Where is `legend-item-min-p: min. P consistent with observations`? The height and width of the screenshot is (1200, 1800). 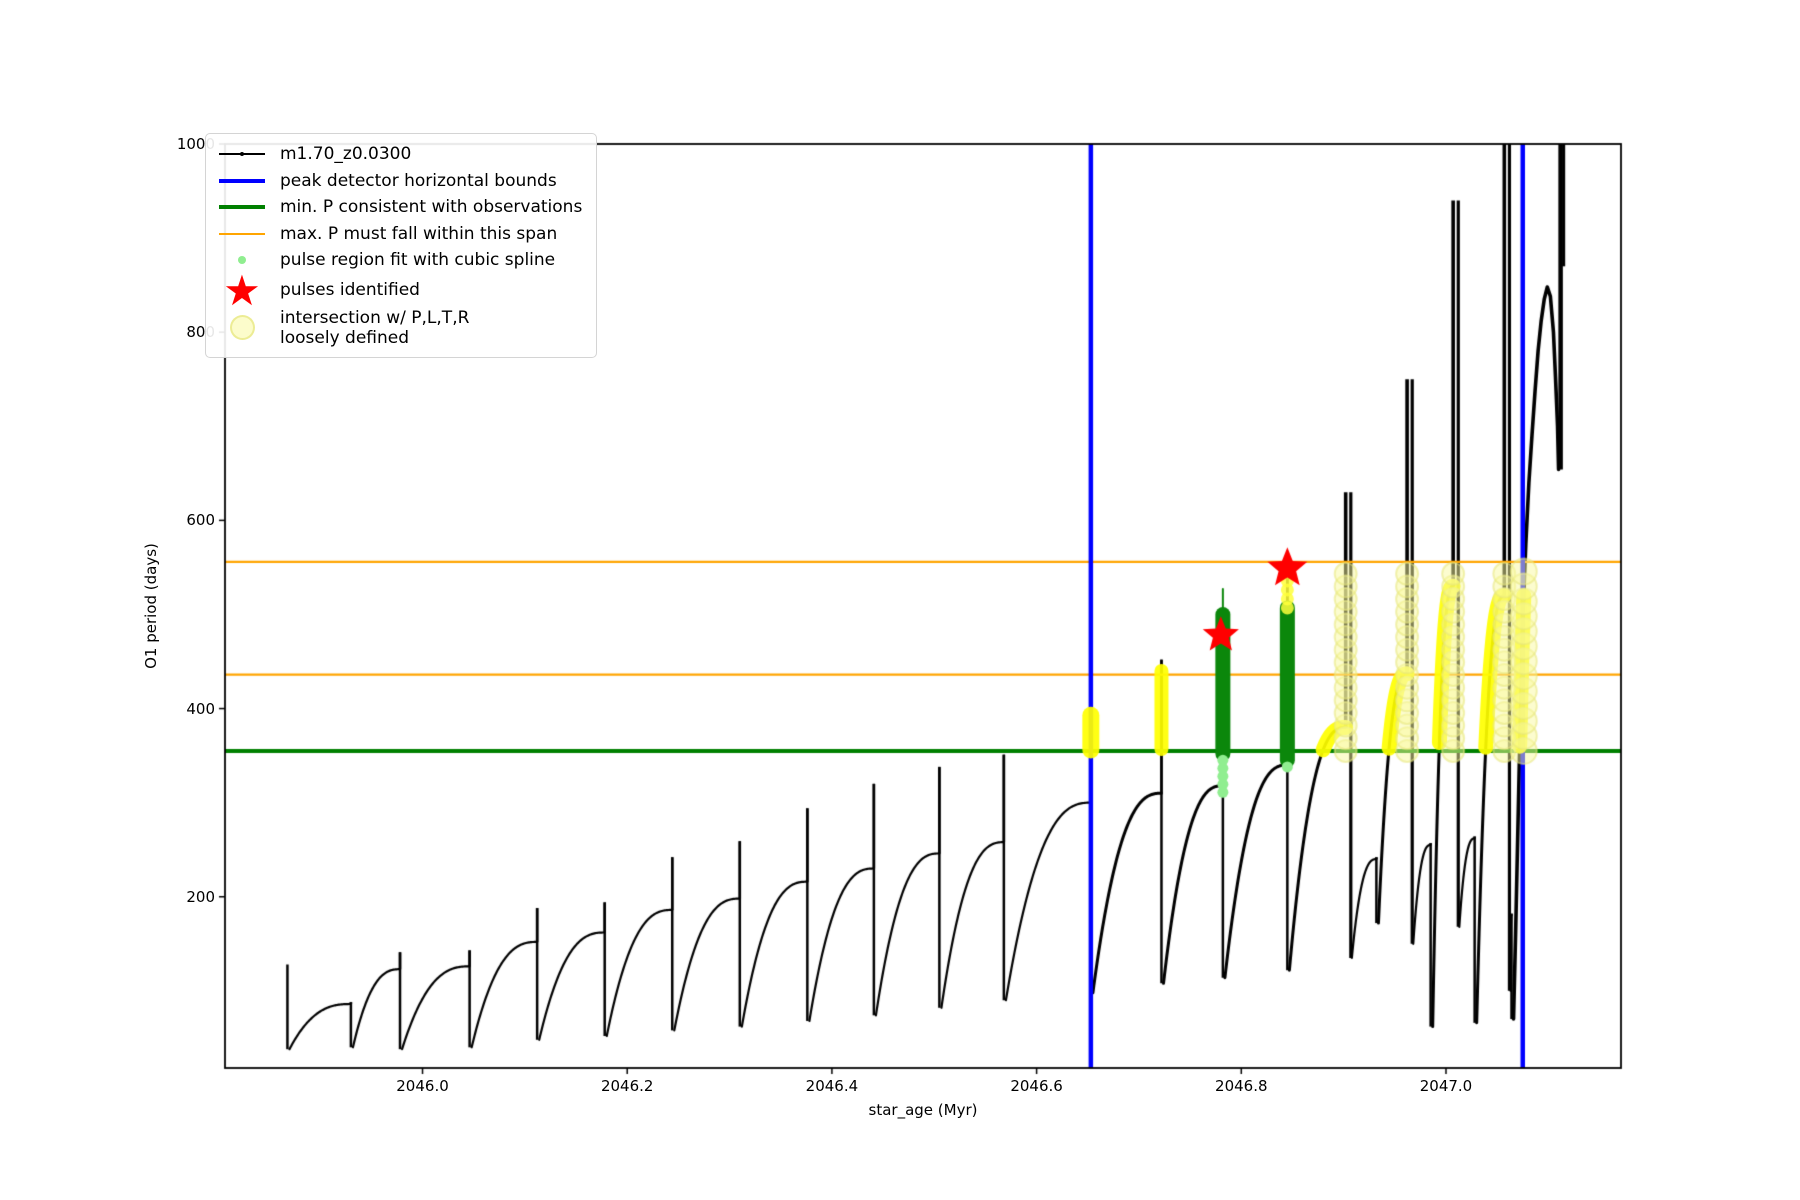
legend-item-min-p: min. P consistent with observations is located at coordinates (400, 207).